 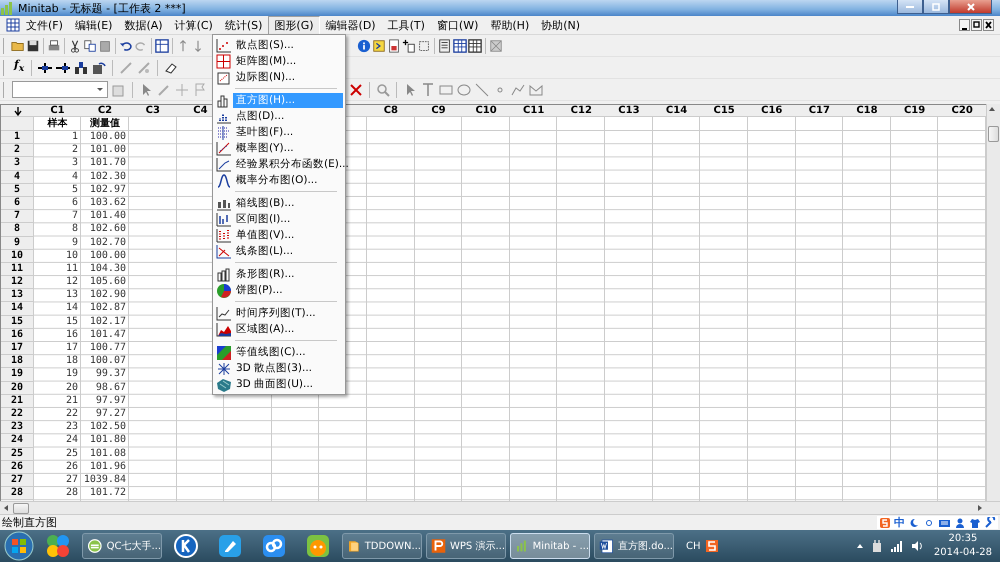 What do you see at coordinates (72, 441) in the screenshot?
I see `table-cell-text: 24` at bounding box center [72, 441].